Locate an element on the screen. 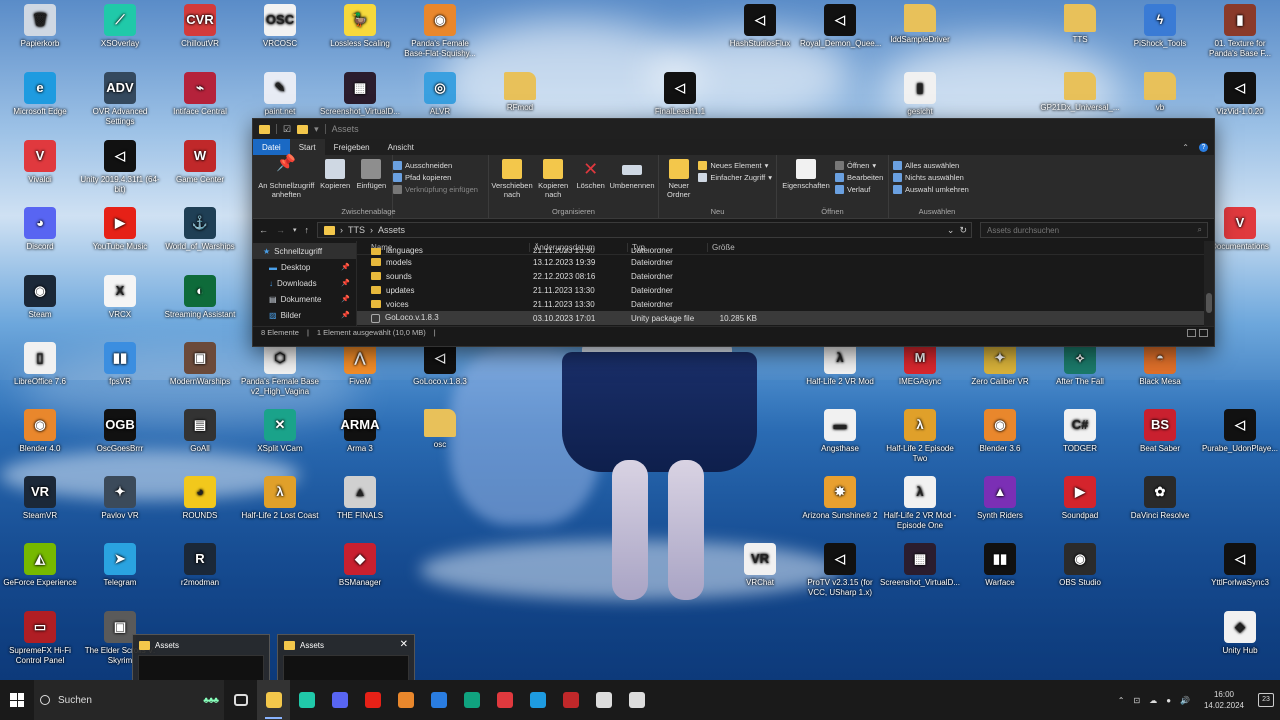 The width and height of the screenshot is (1280, 720). desktop-icon: ▬ Angsthase is located at coordinates (840, 431).